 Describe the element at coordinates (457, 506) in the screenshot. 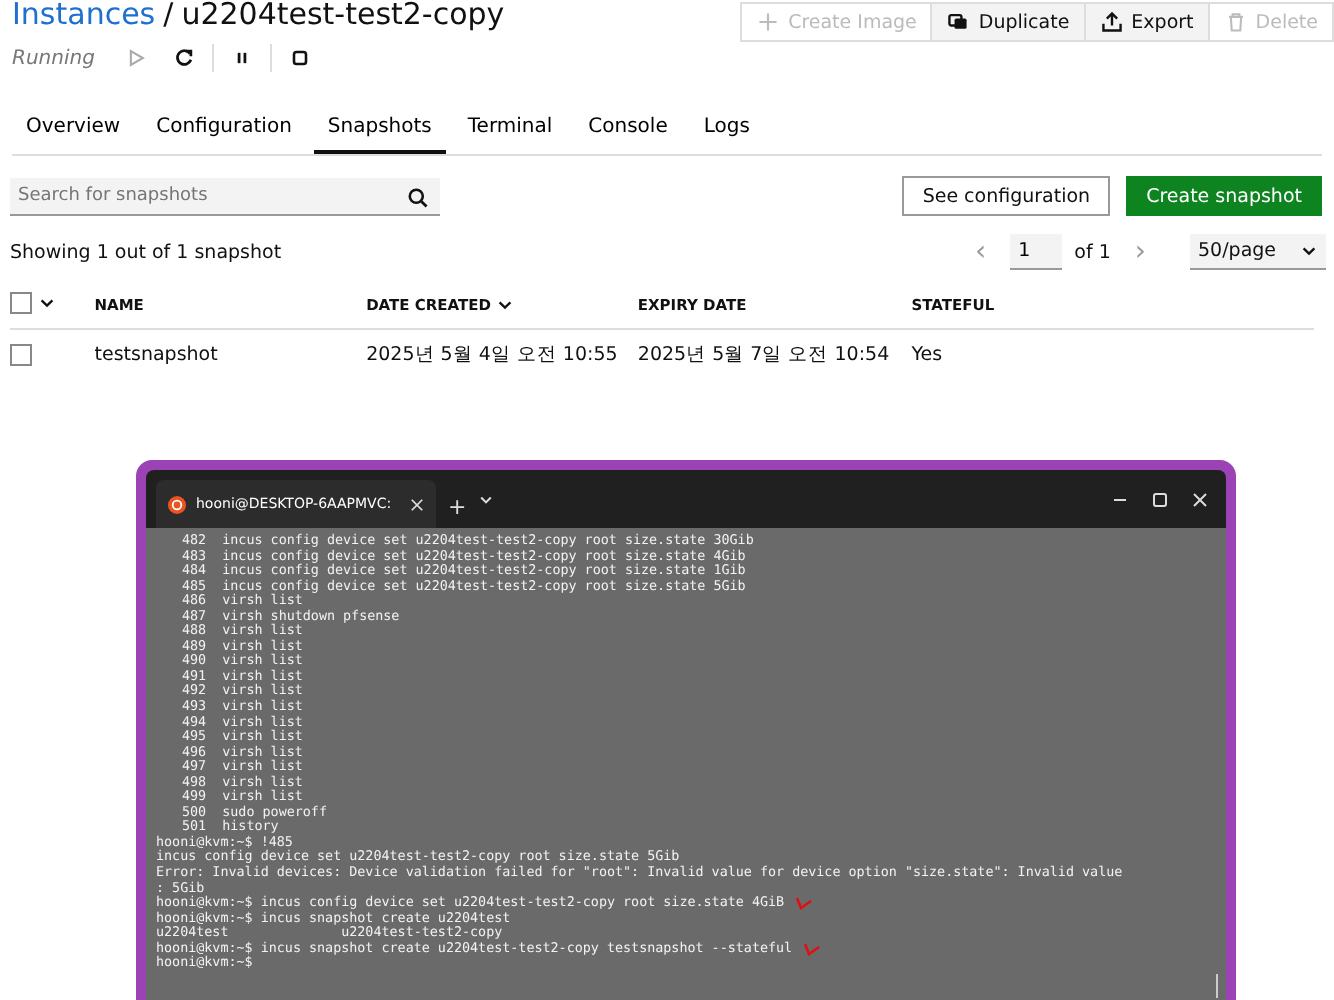

I see `new-tab-button: +` at that location.